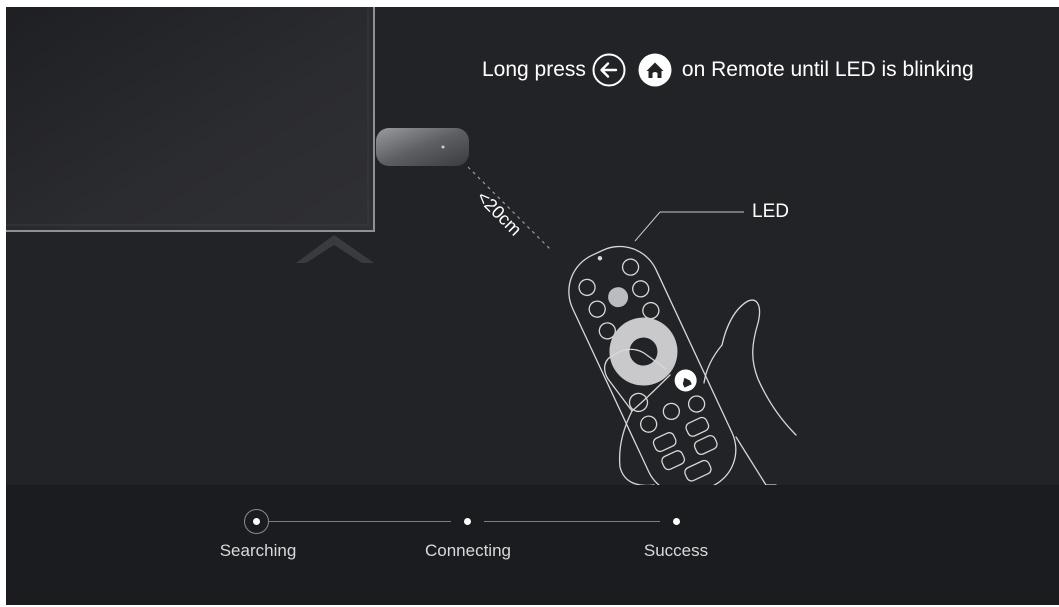 The height and width of the screenshot is (607, 1059). Describe the element at coordinates (190, 135) in the screenshot. I see `tv-icon` at that location.